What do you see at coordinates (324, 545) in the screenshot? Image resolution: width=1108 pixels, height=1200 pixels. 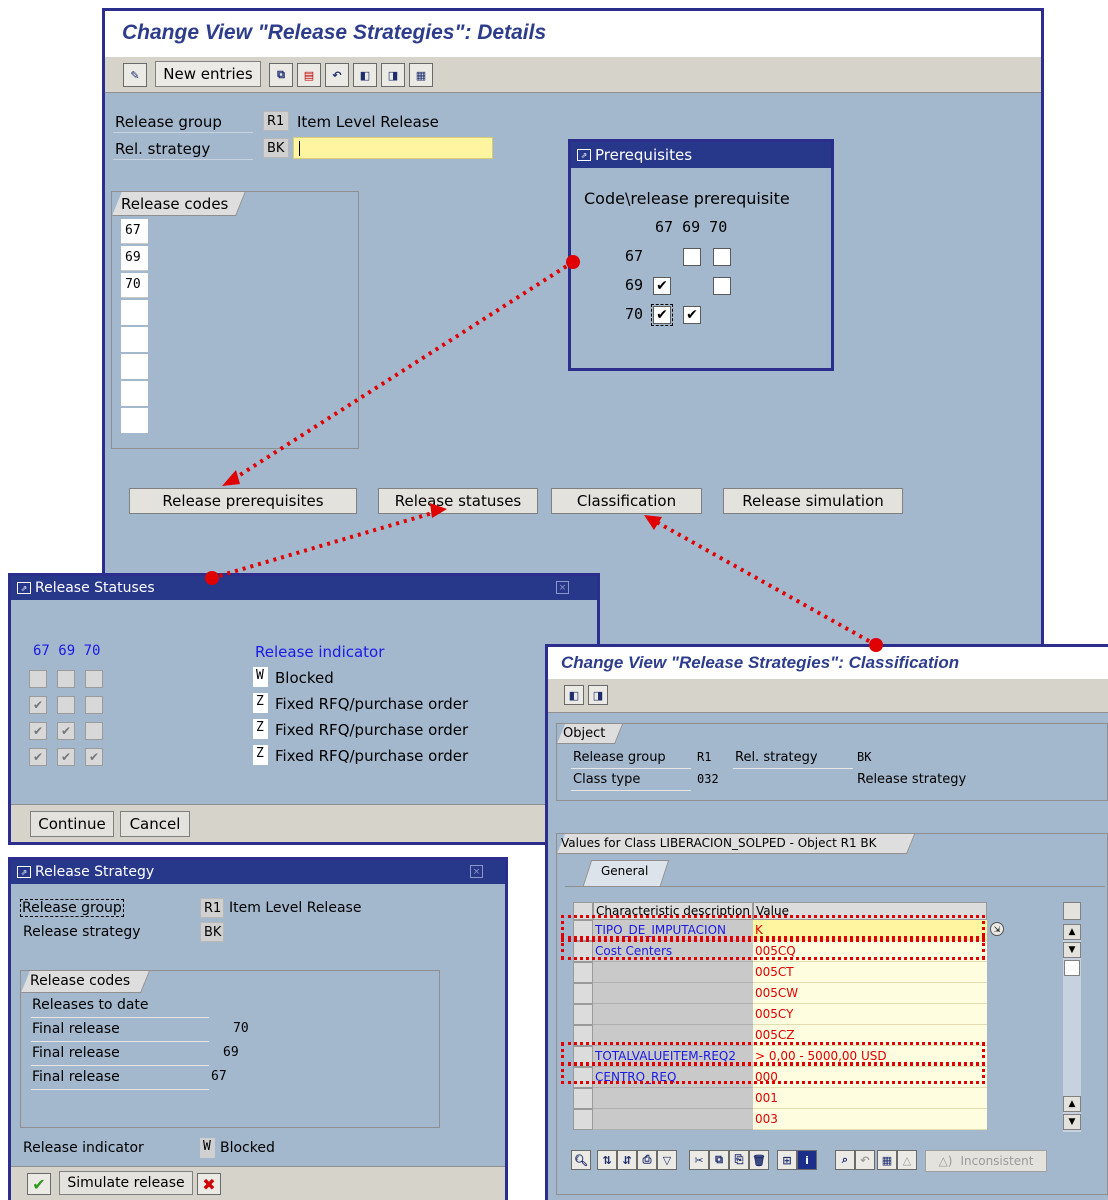 I see `arrow-statuses` at bounding box center [324, 545].